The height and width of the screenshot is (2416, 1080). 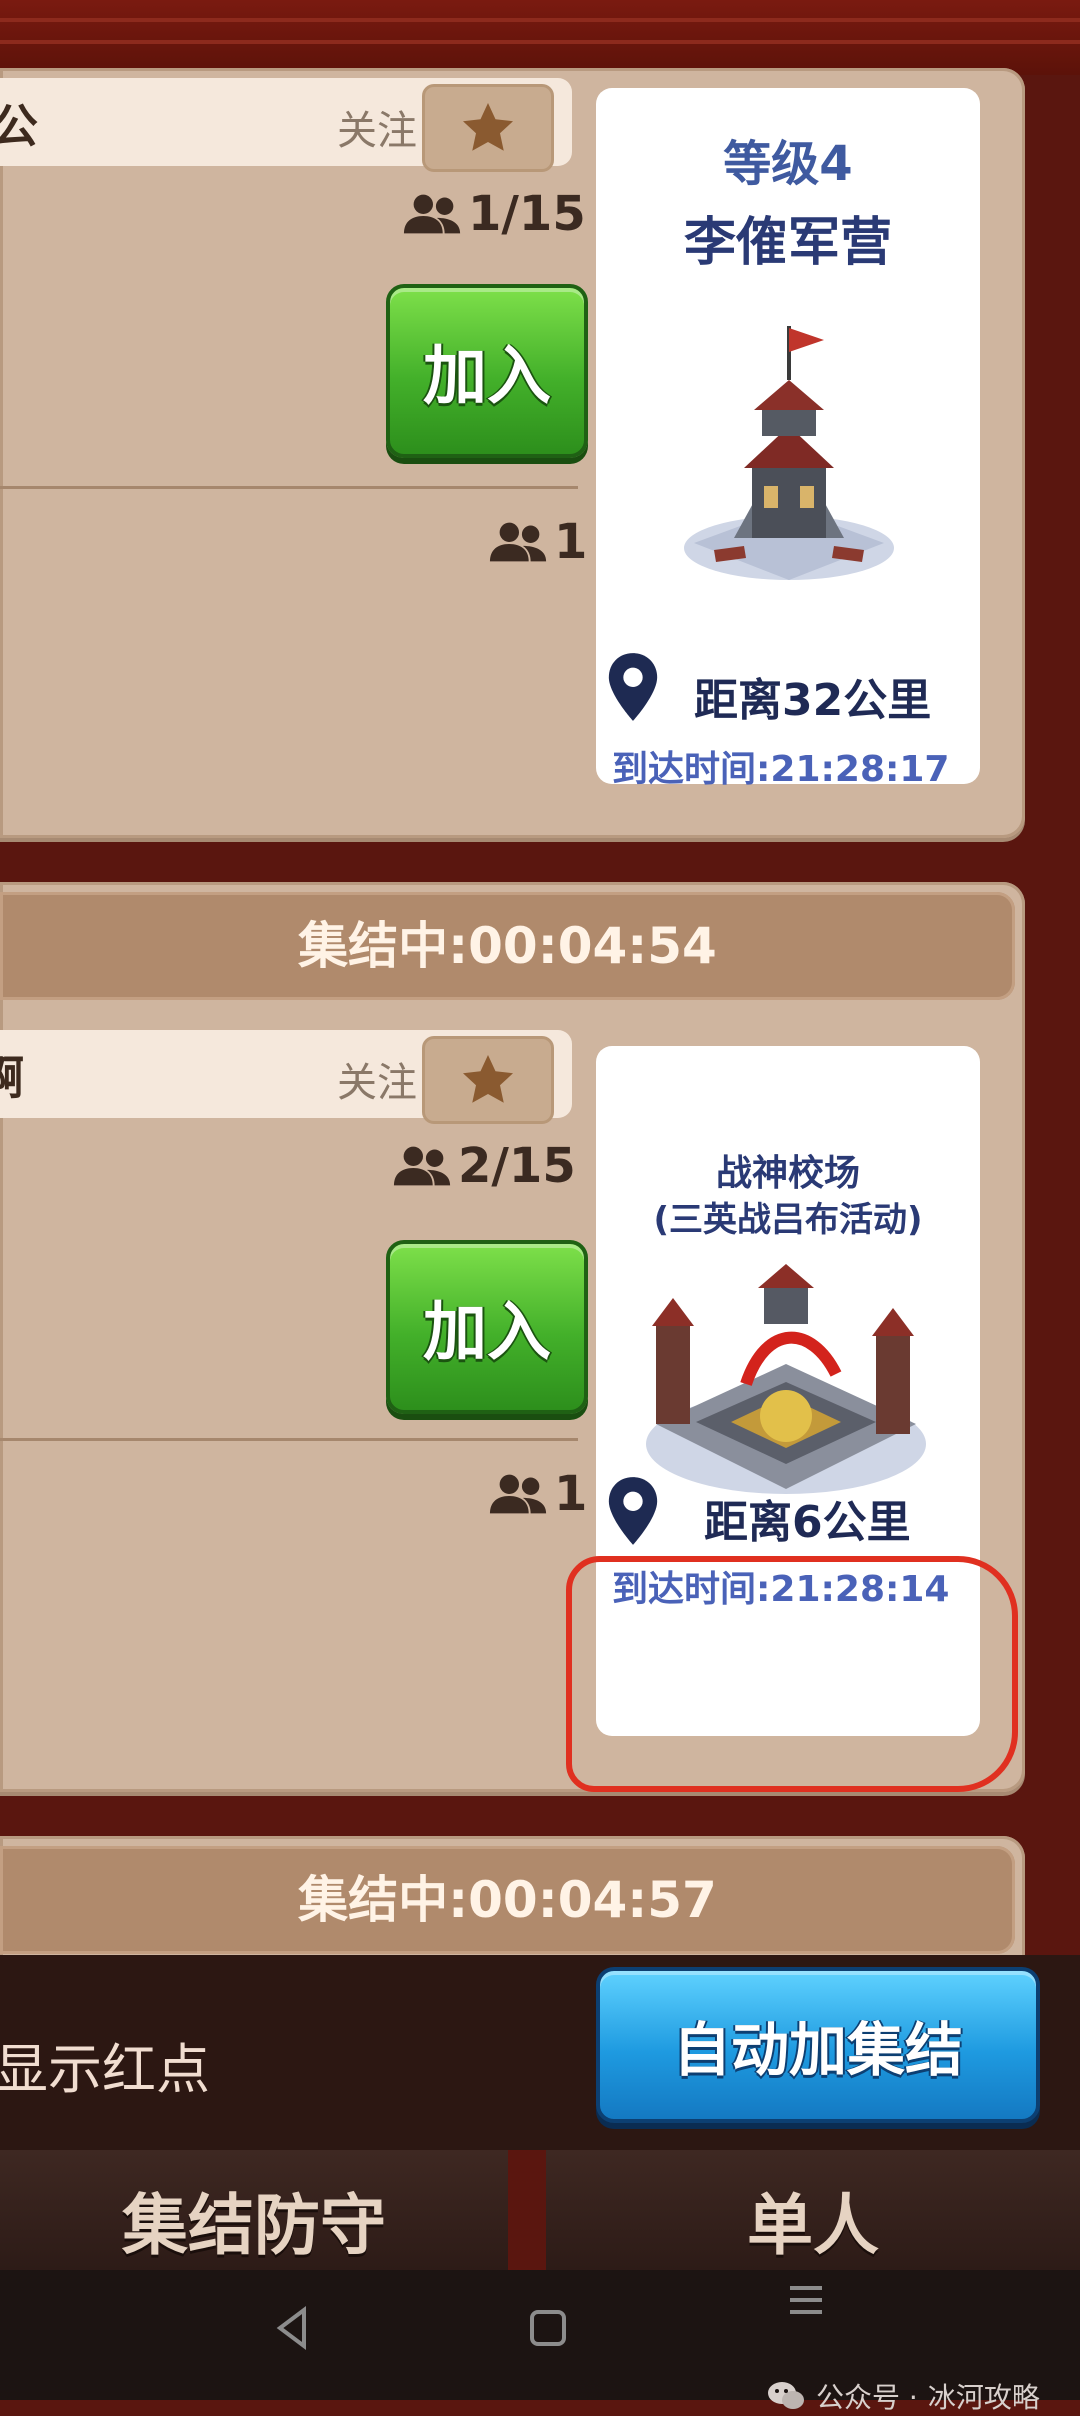 I want to click on rally-1-divider, so click(x=289, y=487).